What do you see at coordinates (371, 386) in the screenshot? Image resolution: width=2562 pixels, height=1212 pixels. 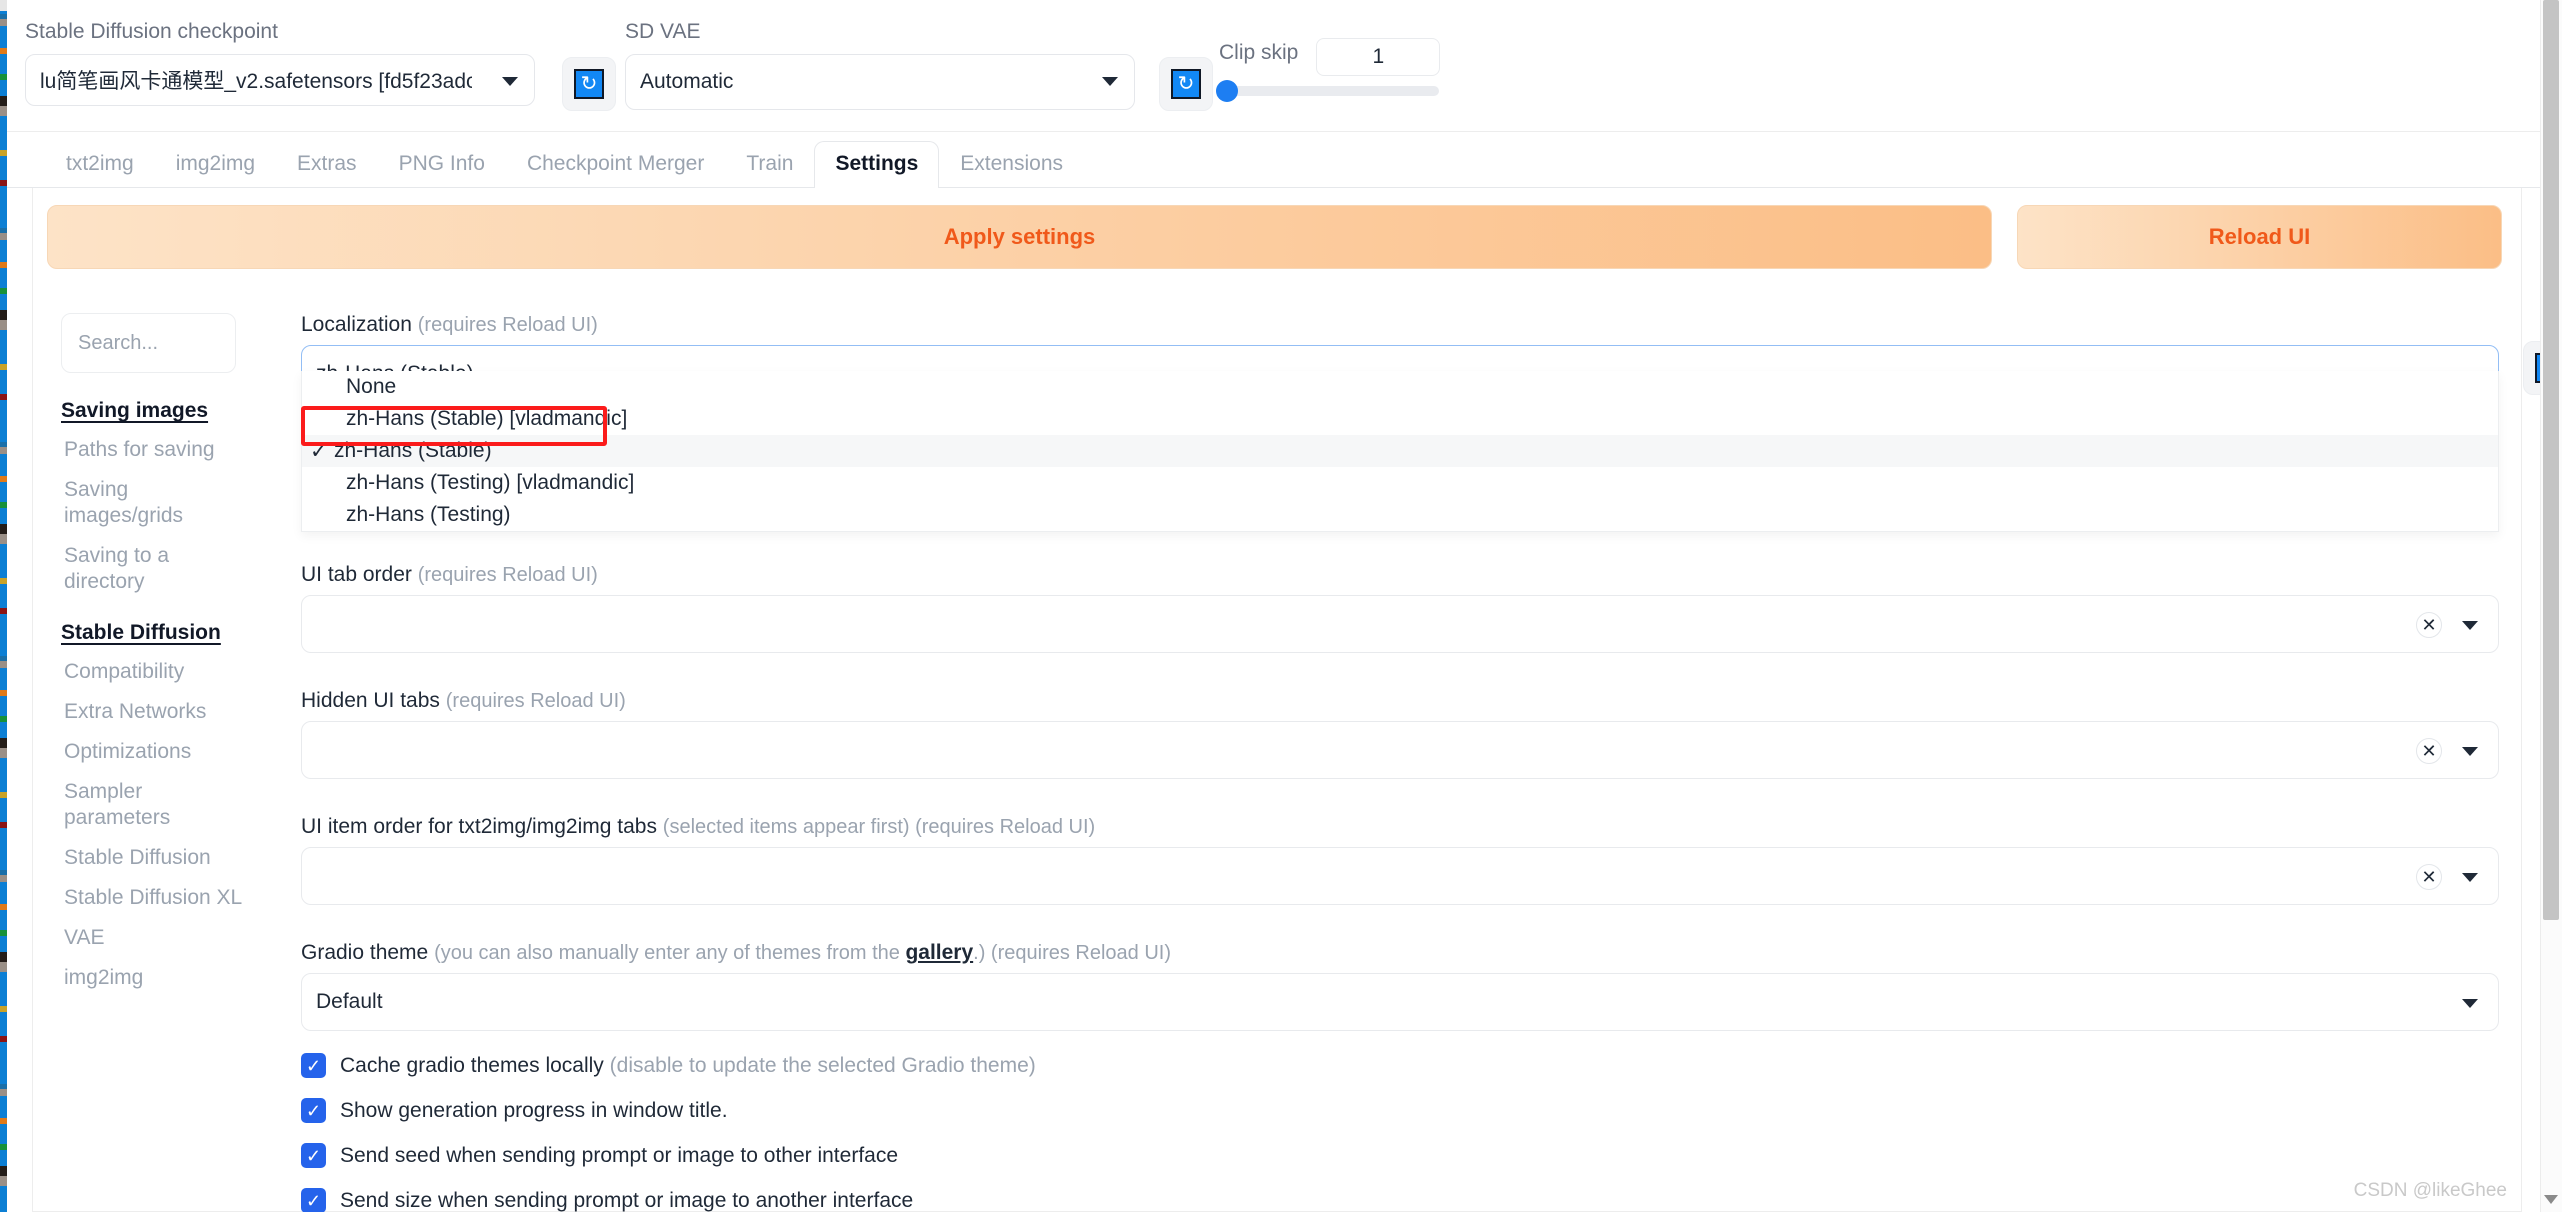 I see `dropdown-option-label: None` at bounding box center [371, 386].